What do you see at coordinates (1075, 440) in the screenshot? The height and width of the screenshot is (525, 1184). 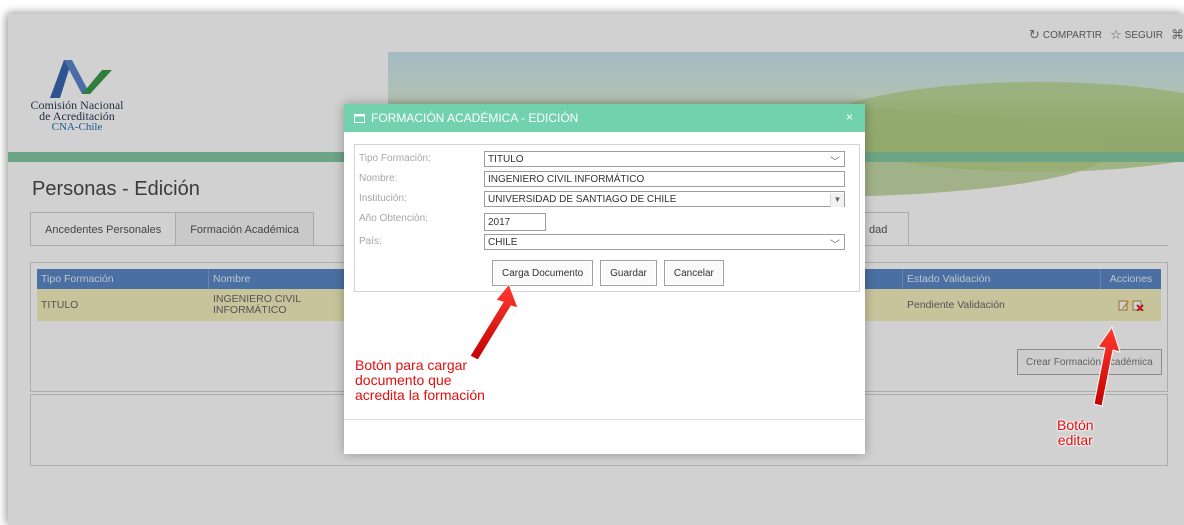 I see `edit-annotation-line-2: editar` at bounding box center [1075, 440].